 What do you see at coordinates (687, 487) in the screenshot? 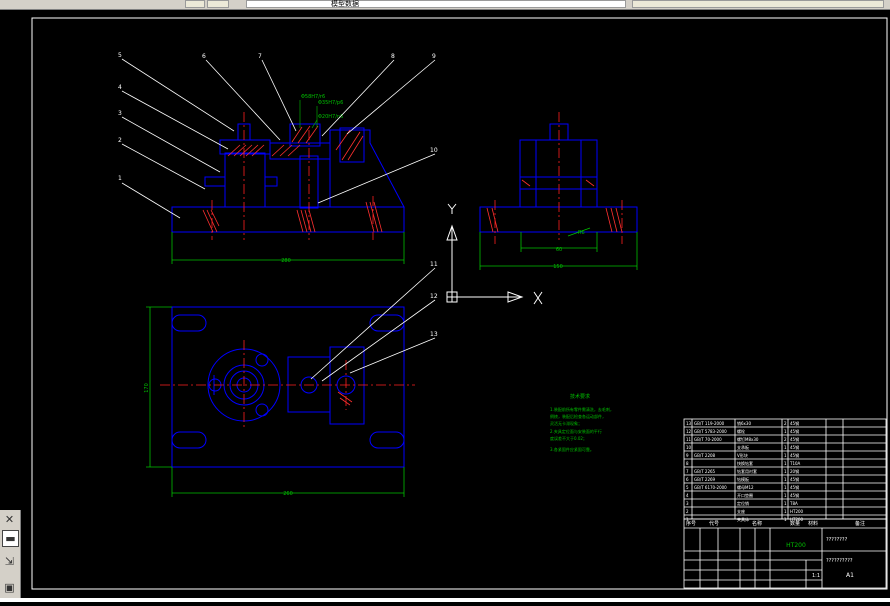
I see `parts-cell-no: 5` at bounding box center [687, 487].